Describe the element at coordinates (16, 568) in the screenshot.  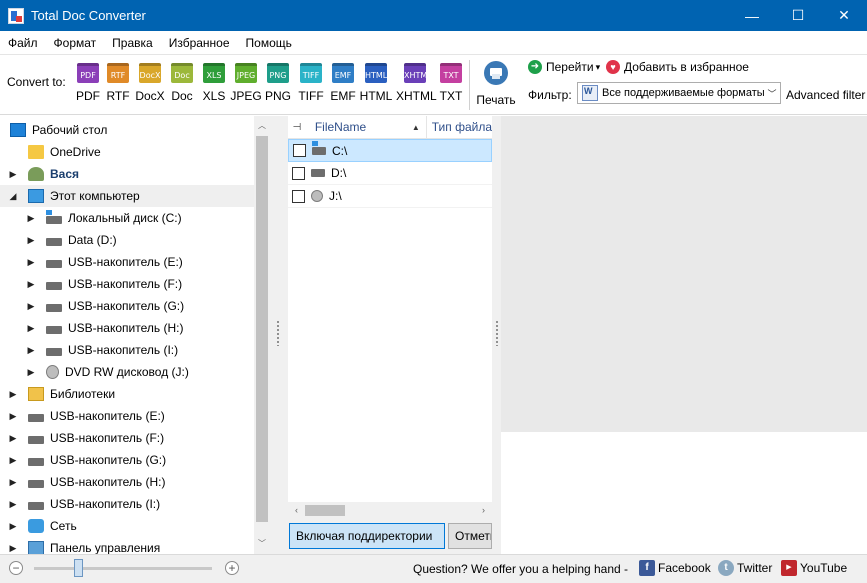
I see `zoom-out-button: −` at that location.